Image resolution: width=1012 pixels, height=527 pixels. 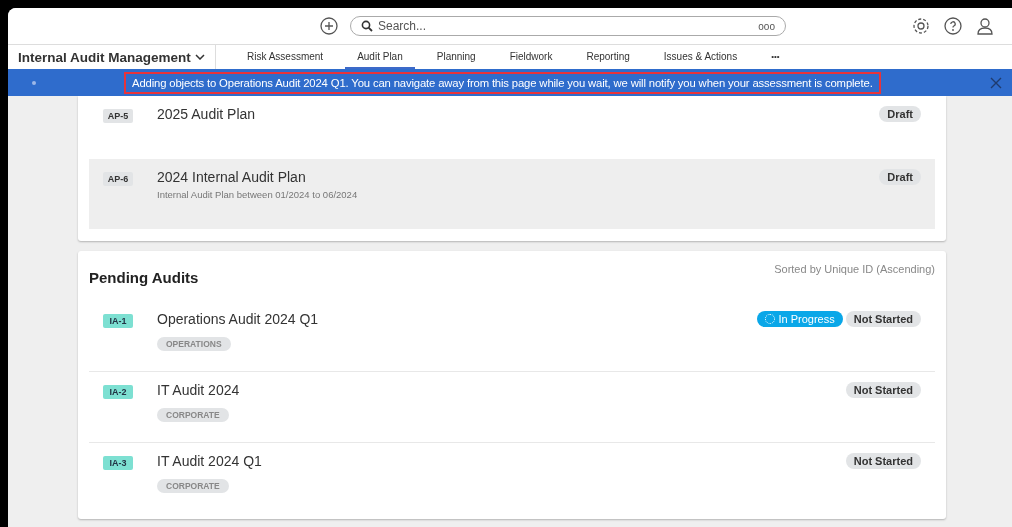 What do you see at coordinates (209, 461) in the screenshot?
I see `audit-title: IT Audit 2024 Q1` at bounding box center [209, 461].